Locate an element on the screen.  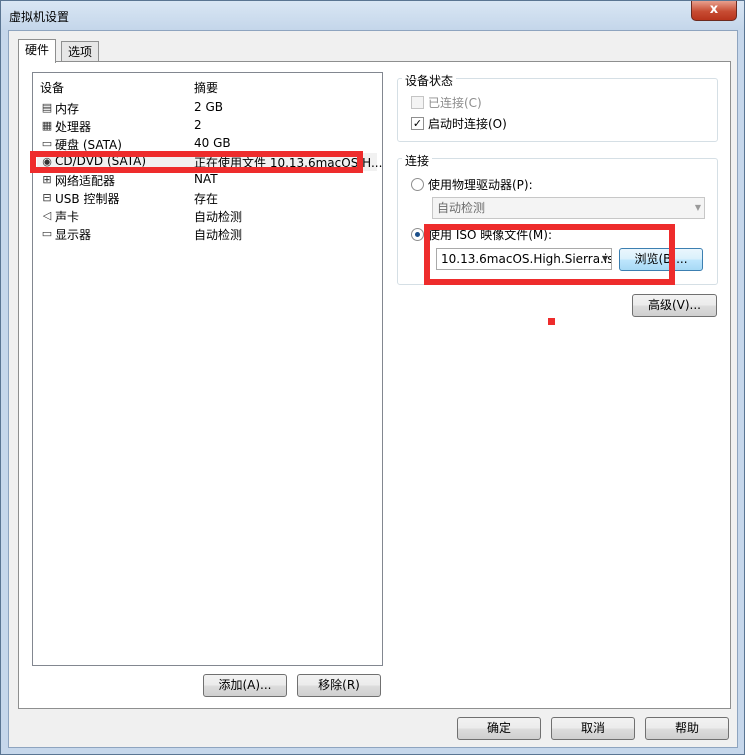
cancel-button: 取消 is located at coordinates (593, 728).